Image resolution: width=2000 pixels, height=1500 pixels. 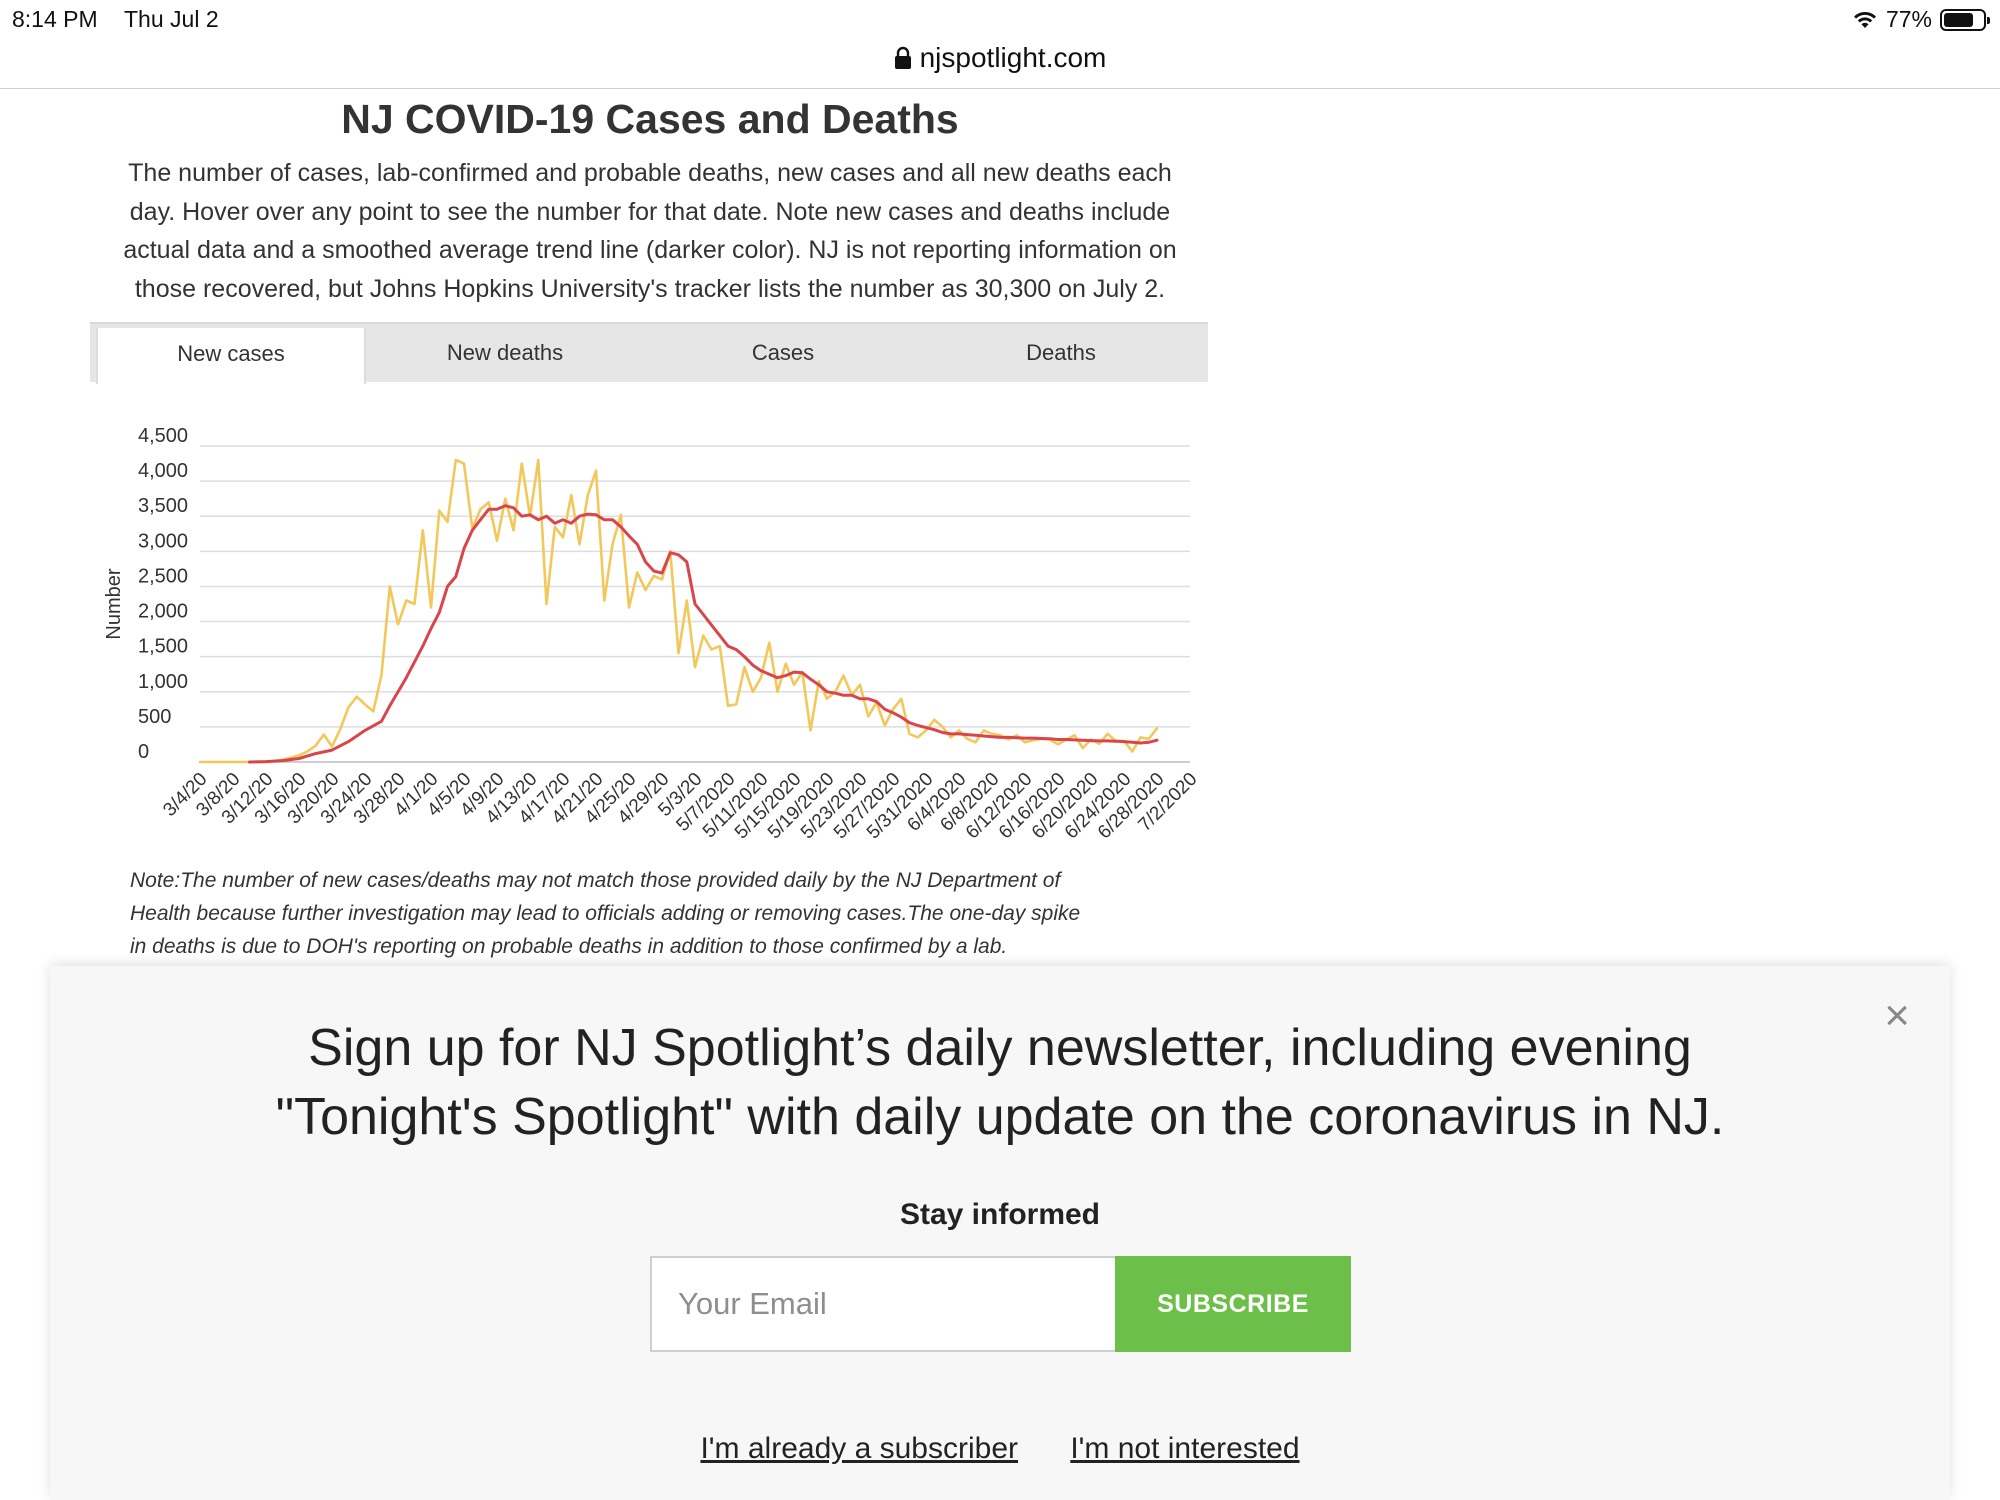 What do you see at coordinates (1184, 1448) in the screenshot?
I see `not-interested-link: I'm not interested` at bounding box center [1184, 1448].